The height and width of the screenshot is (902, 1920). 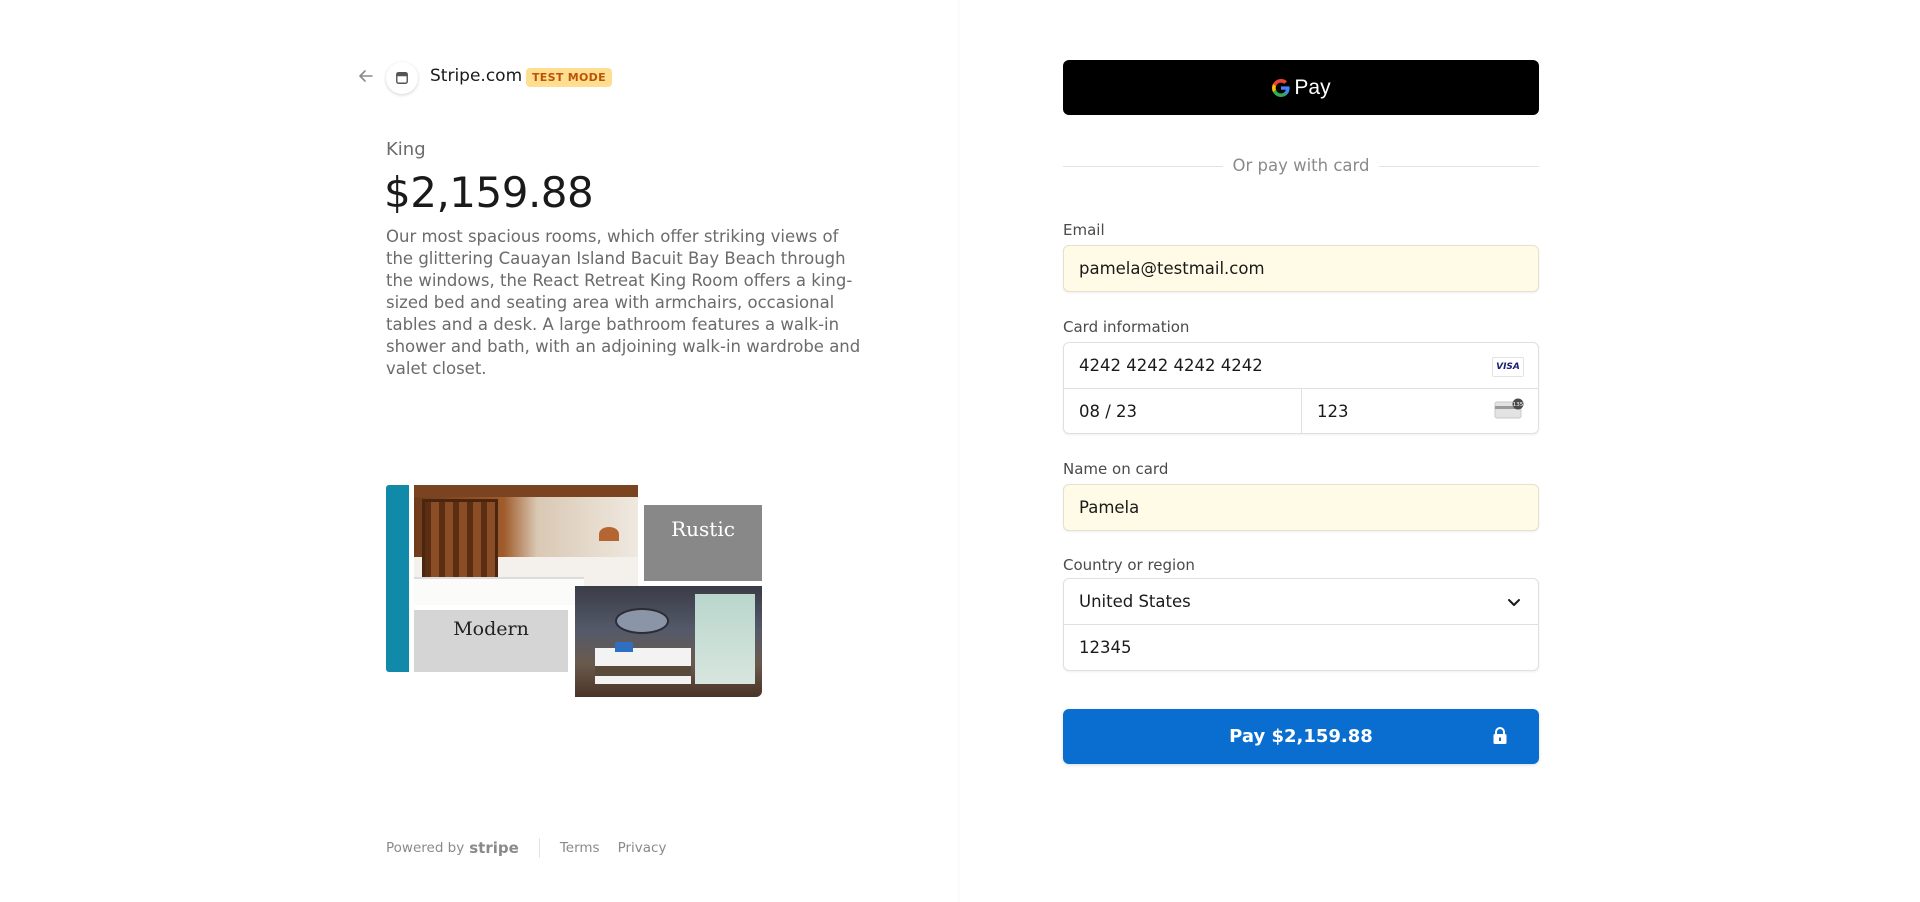 I want to click on or-divider: Or pay with card, so click(x=1301, y=166).